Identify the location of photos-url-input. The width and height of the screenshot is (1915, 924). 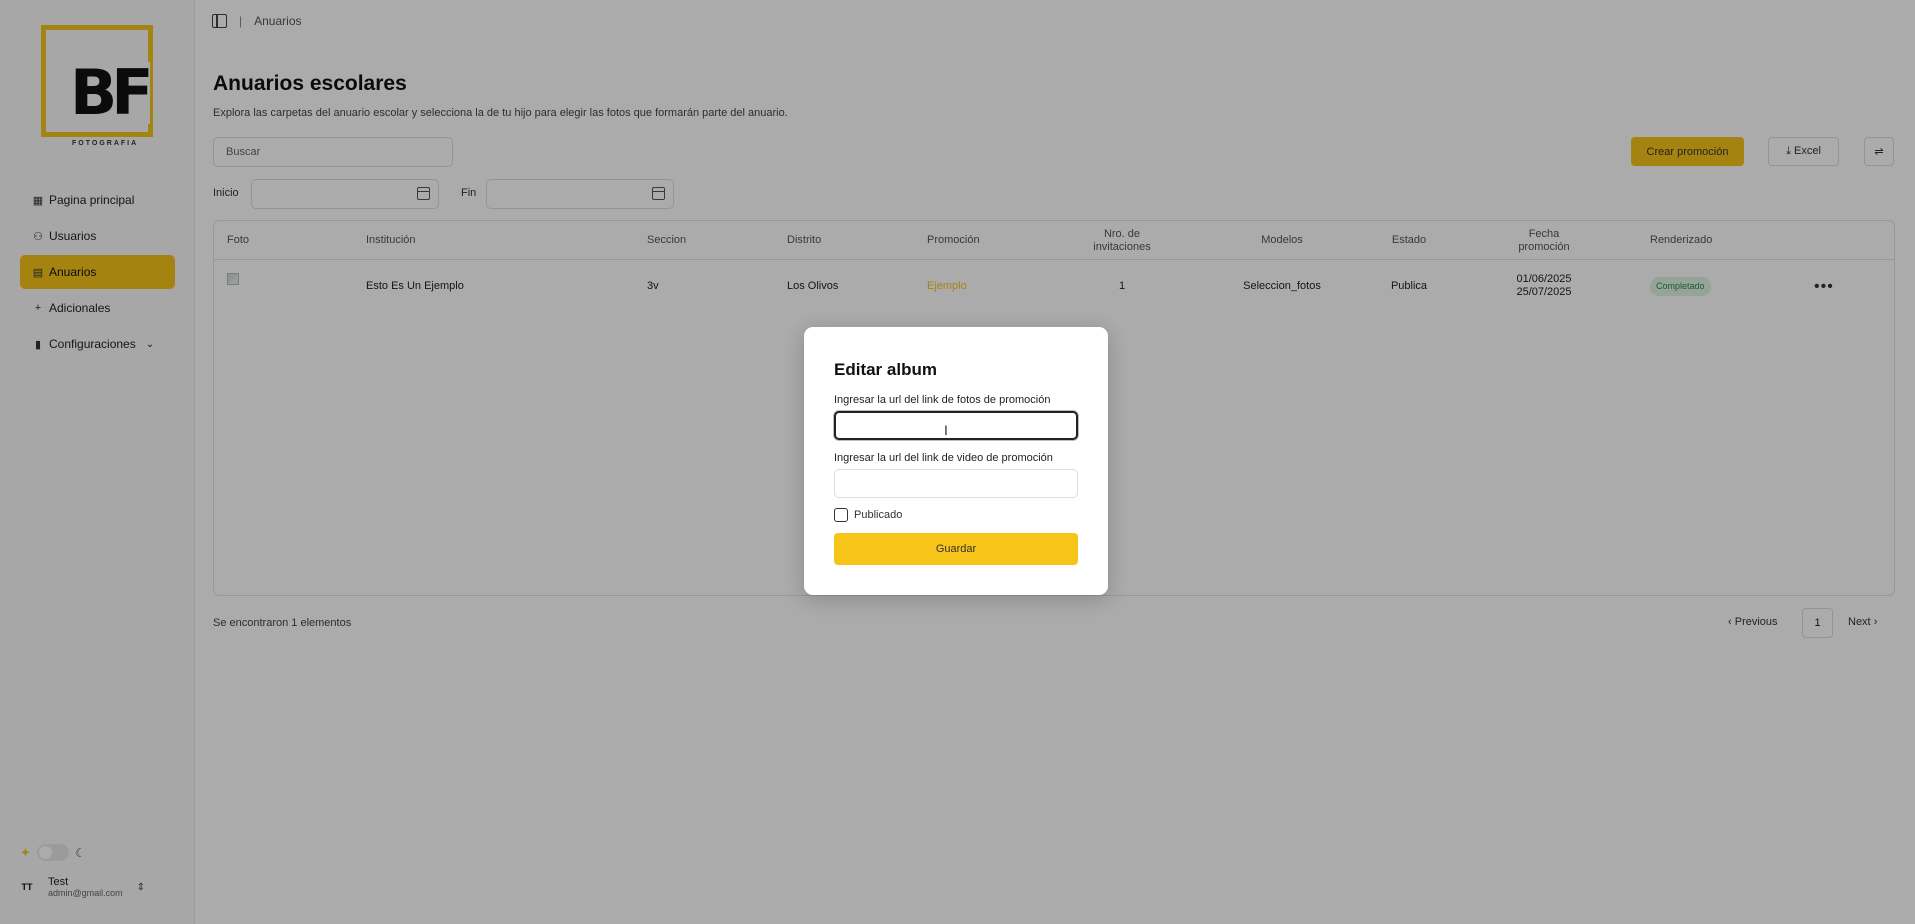
(956, 425).